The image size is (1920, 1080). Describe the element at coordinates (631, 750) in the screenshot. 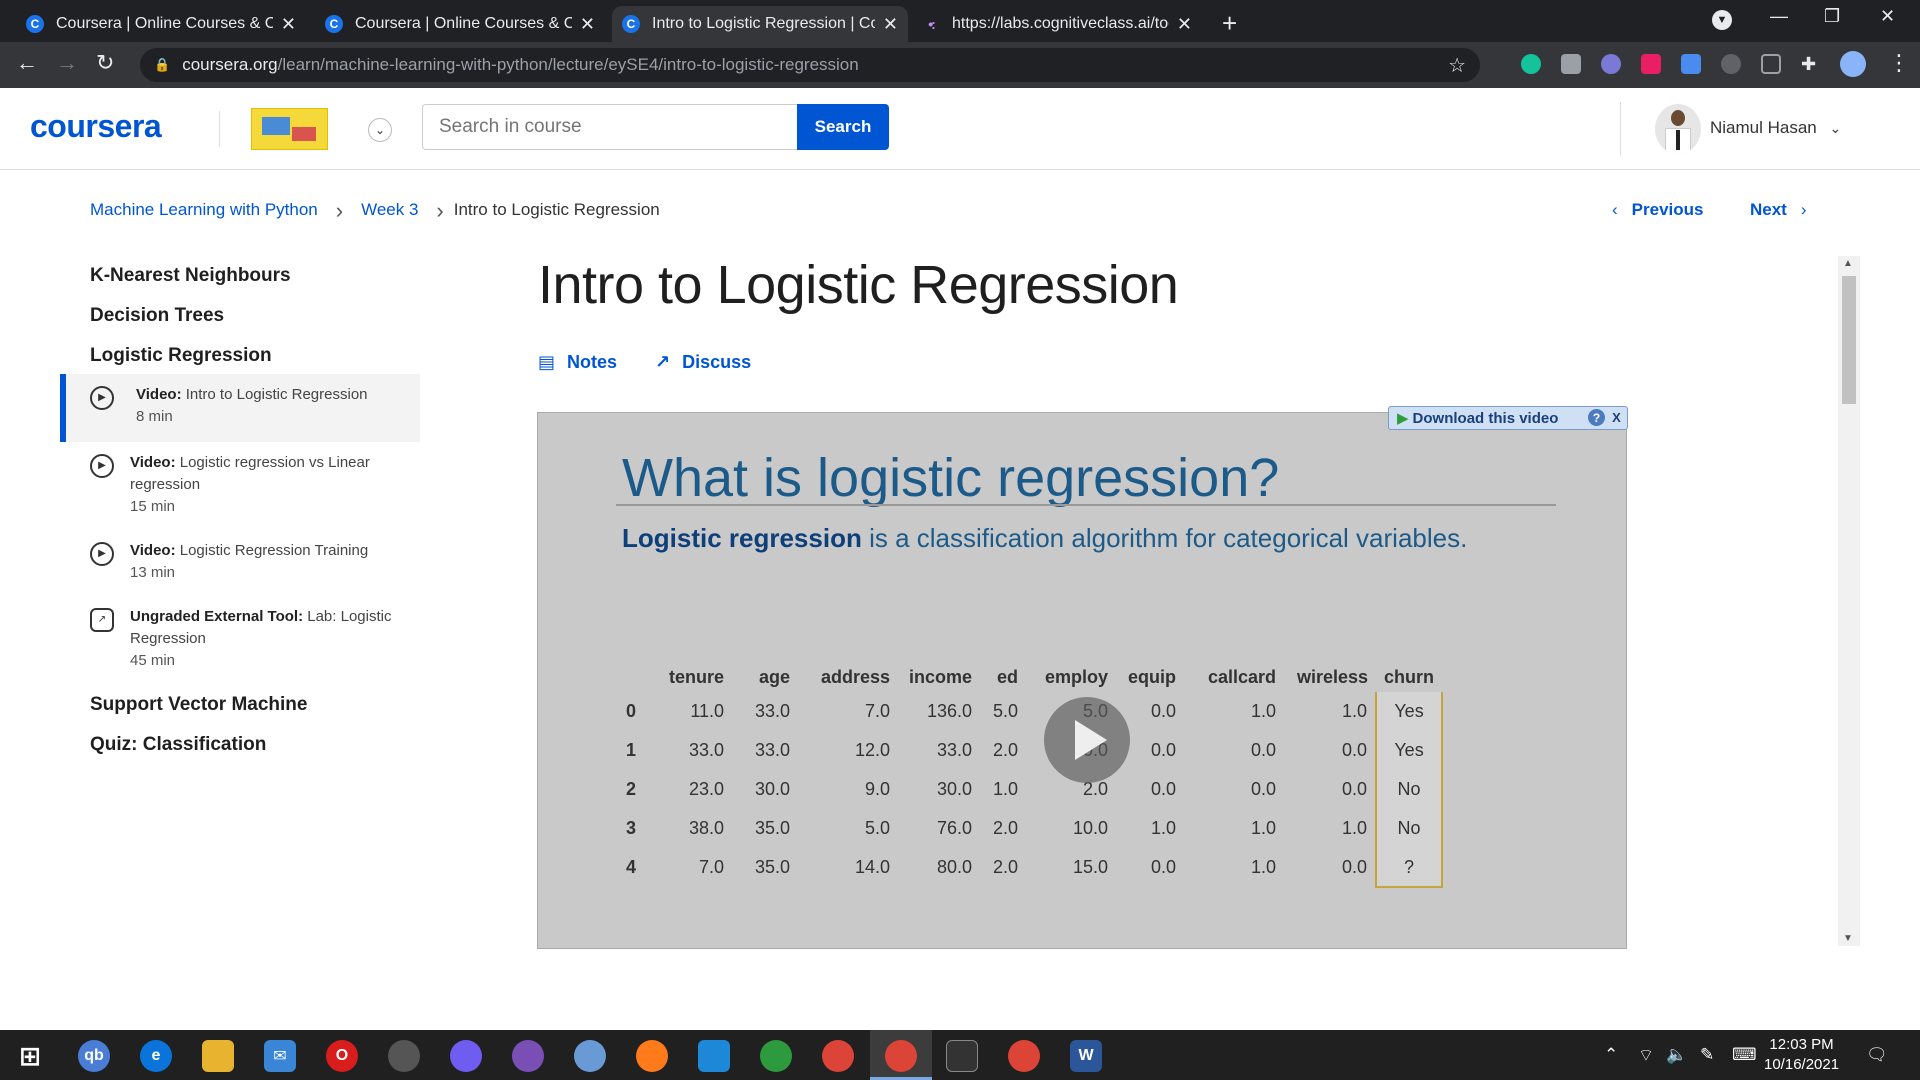

I see `table-cell: 1` at that location.